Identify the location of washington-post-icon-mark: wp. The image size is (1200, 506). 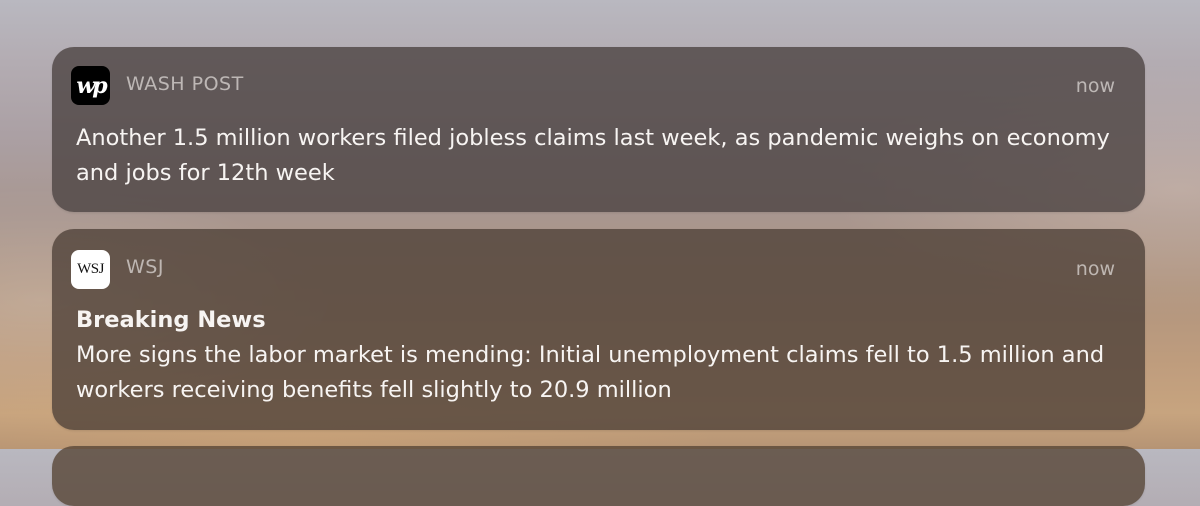
(91, 85).